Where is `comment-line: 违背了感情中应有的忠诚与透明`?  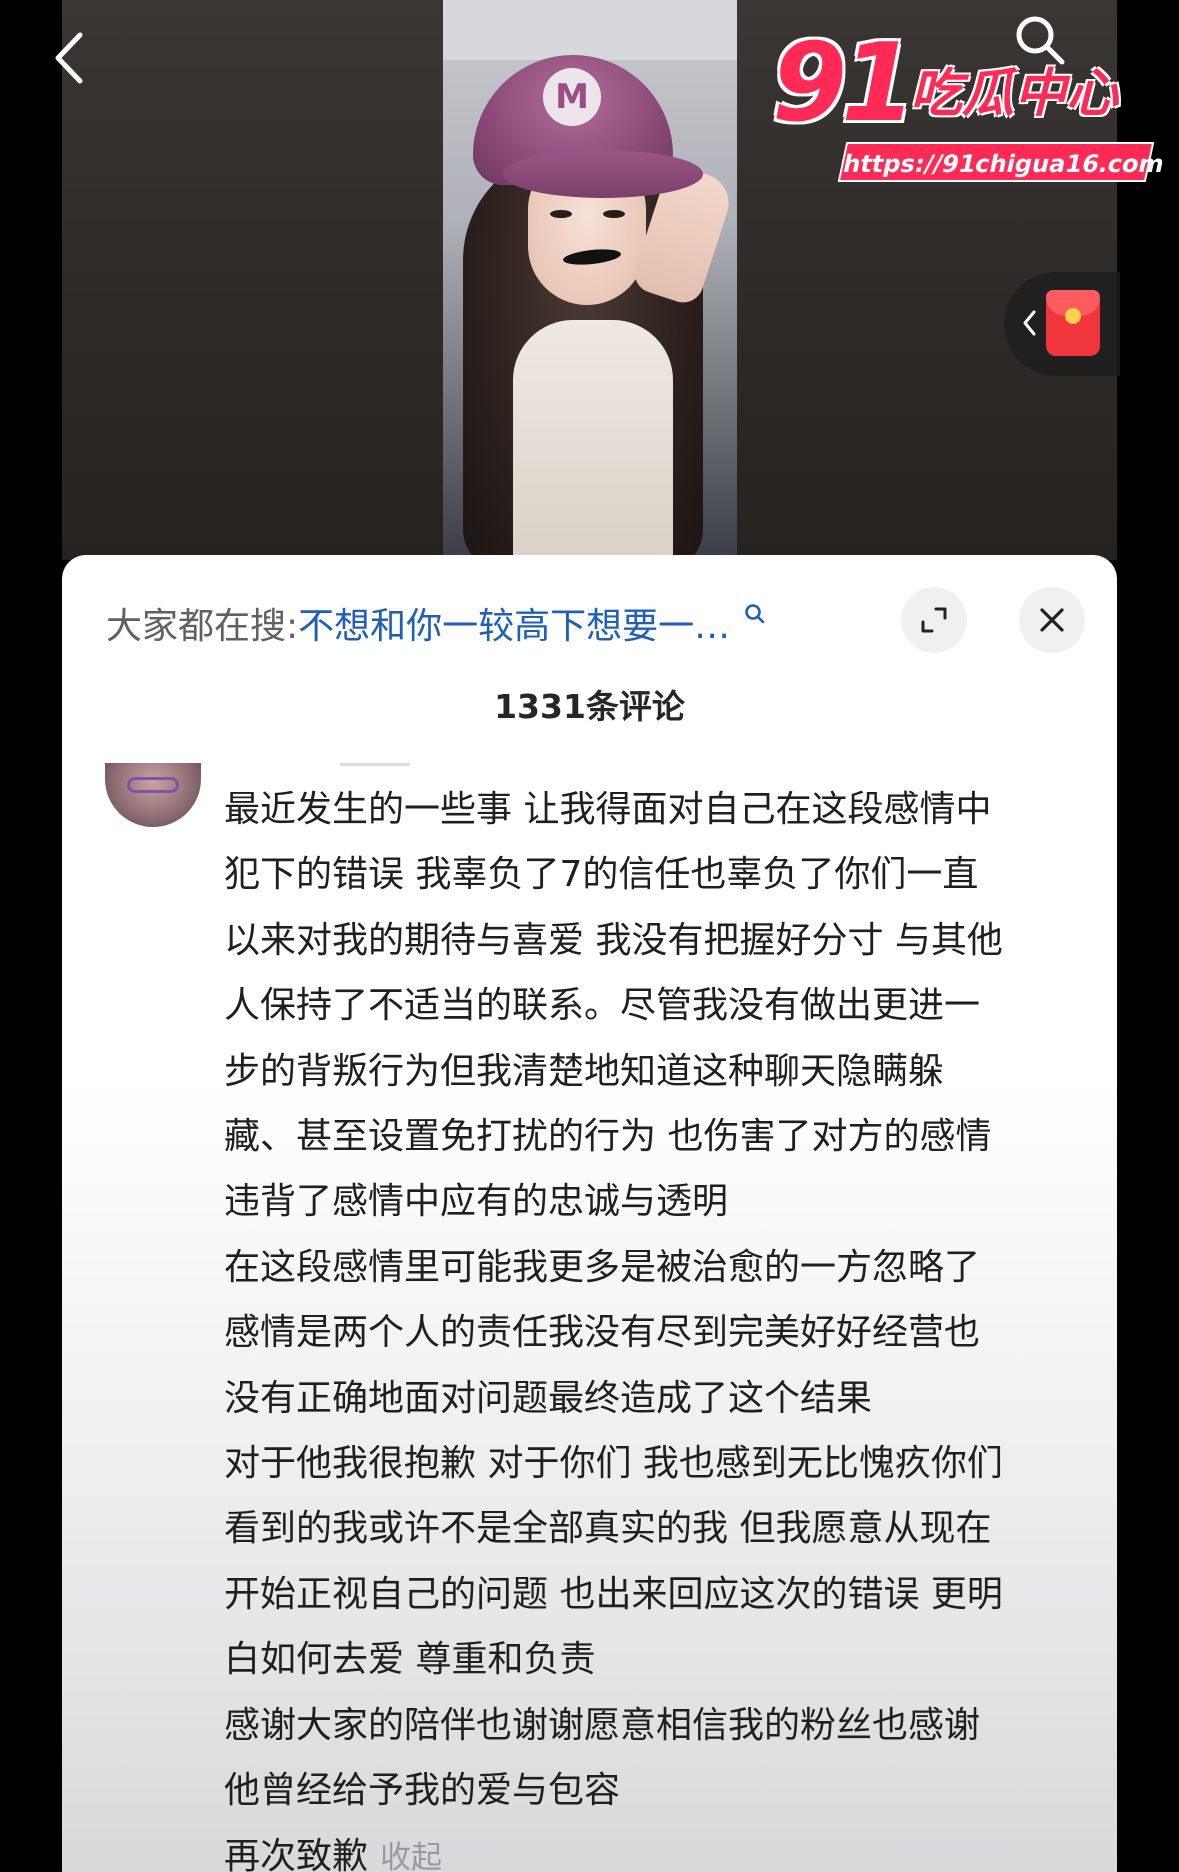
comment-line: 违背了感情中应有的忠诚与透明 is located at coordinates (476, 1202).